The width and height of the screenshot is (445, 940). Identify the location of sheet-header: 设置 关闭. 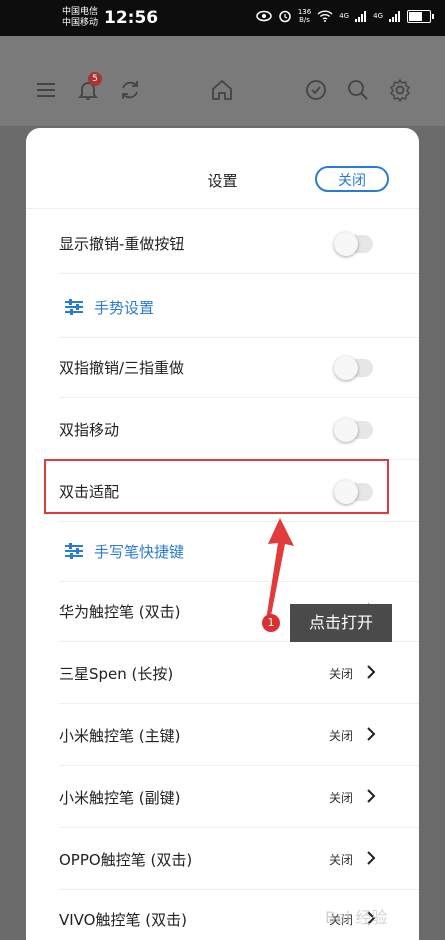
(222, 168).